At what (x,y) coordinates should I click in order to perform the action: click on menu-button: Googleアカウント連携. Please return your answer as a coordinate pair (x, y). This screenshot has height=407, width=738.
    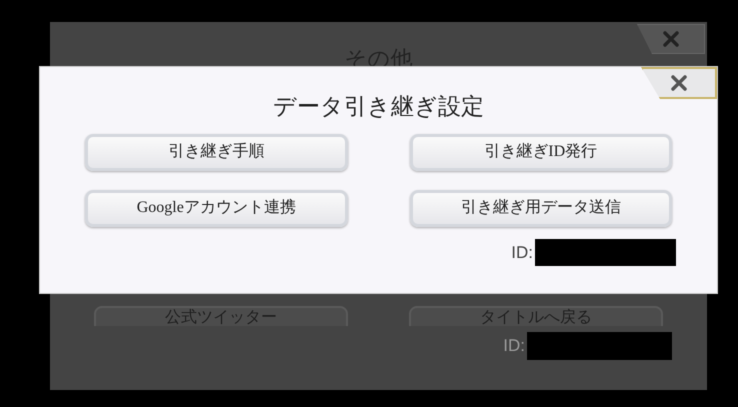
    Looking at the image, I should click on (216, 208).